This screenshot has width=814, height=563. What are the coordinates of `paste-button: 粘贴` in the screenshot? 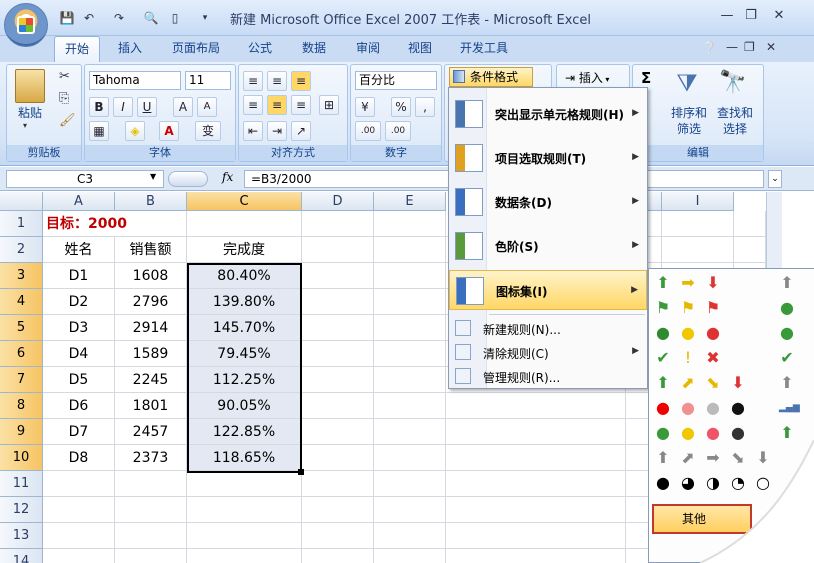 It's located at (30, 113).